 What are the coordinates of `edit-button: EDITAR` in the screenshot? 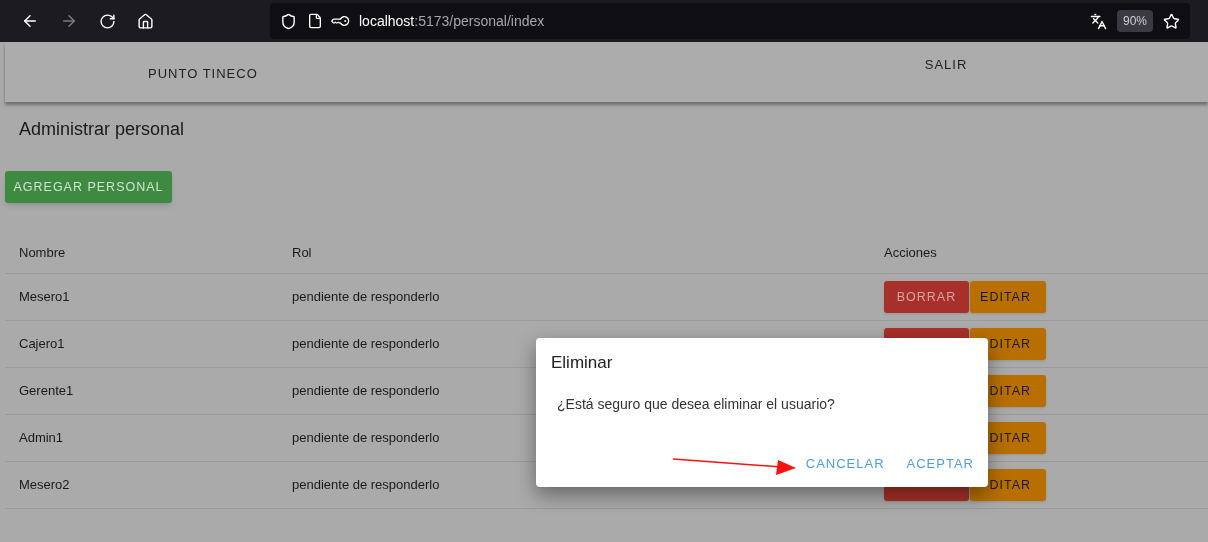 It's located at (1008, 297).